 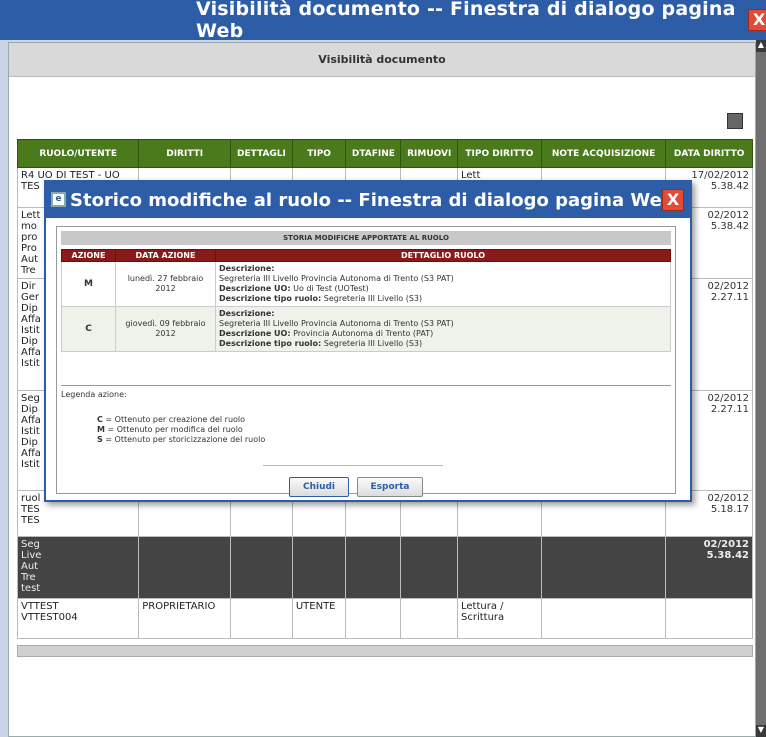 What do you see at coordinates (499, 567) in the screenshot?
I see `cell-tipo-diritto` at bounding box center [499, 567].